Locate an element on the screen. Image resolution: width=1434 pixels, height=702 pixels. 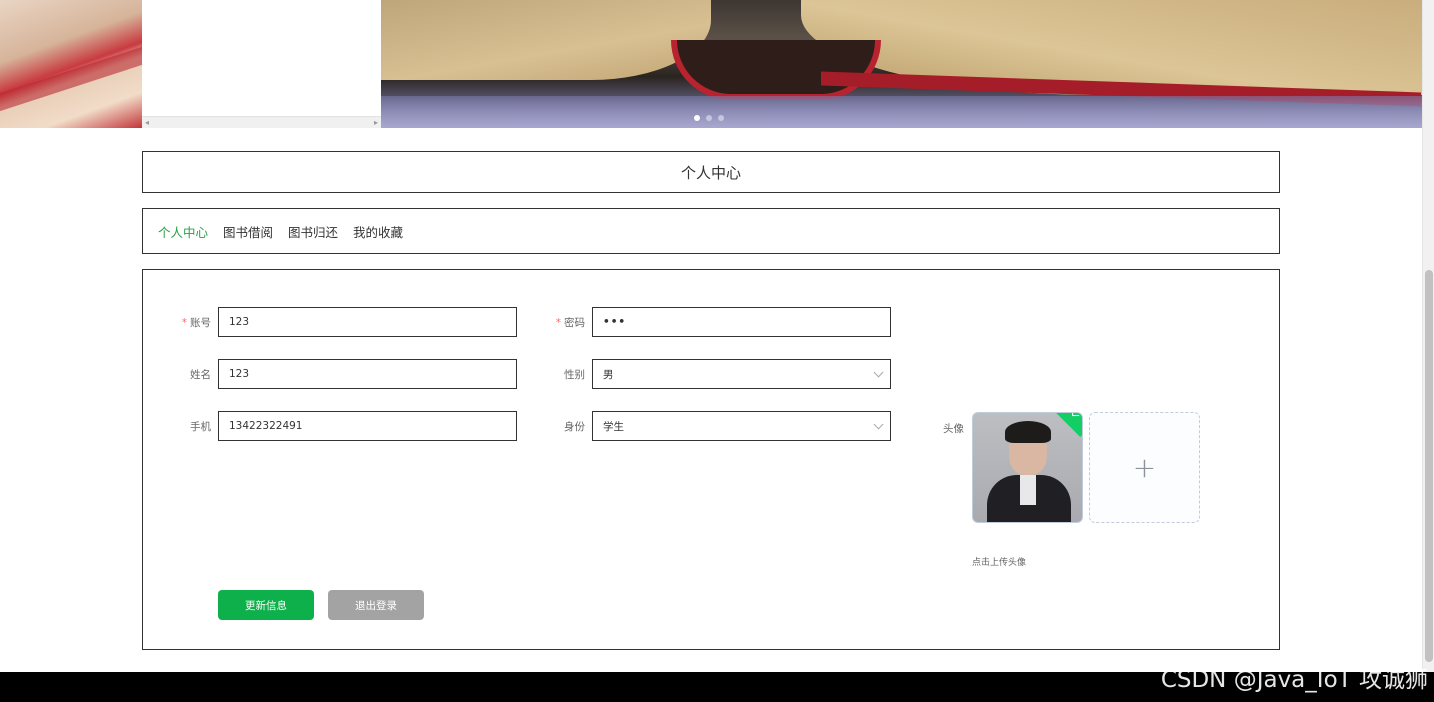
gender-value: 男 is located at coordinates (608, 374).